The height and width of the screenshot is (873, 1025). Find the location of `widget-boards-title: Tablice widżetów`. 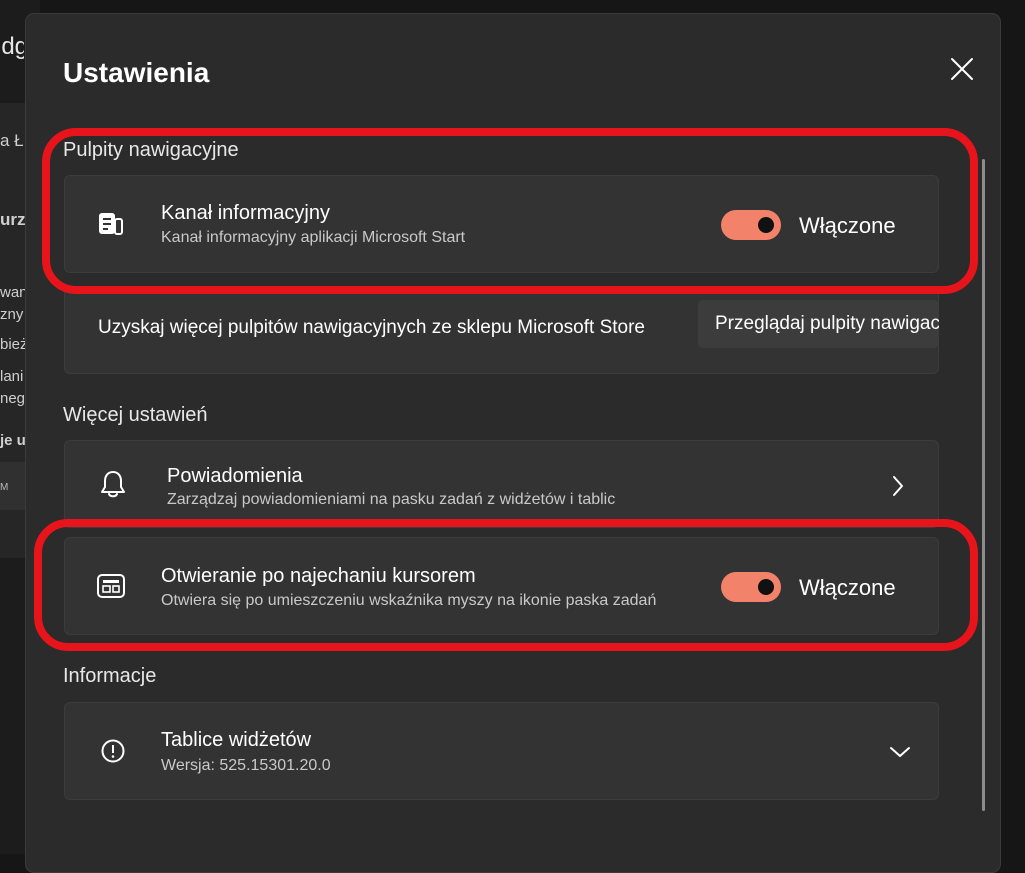

widget-boards-title: Tablice widżetów is located at coordinates (236, 740).